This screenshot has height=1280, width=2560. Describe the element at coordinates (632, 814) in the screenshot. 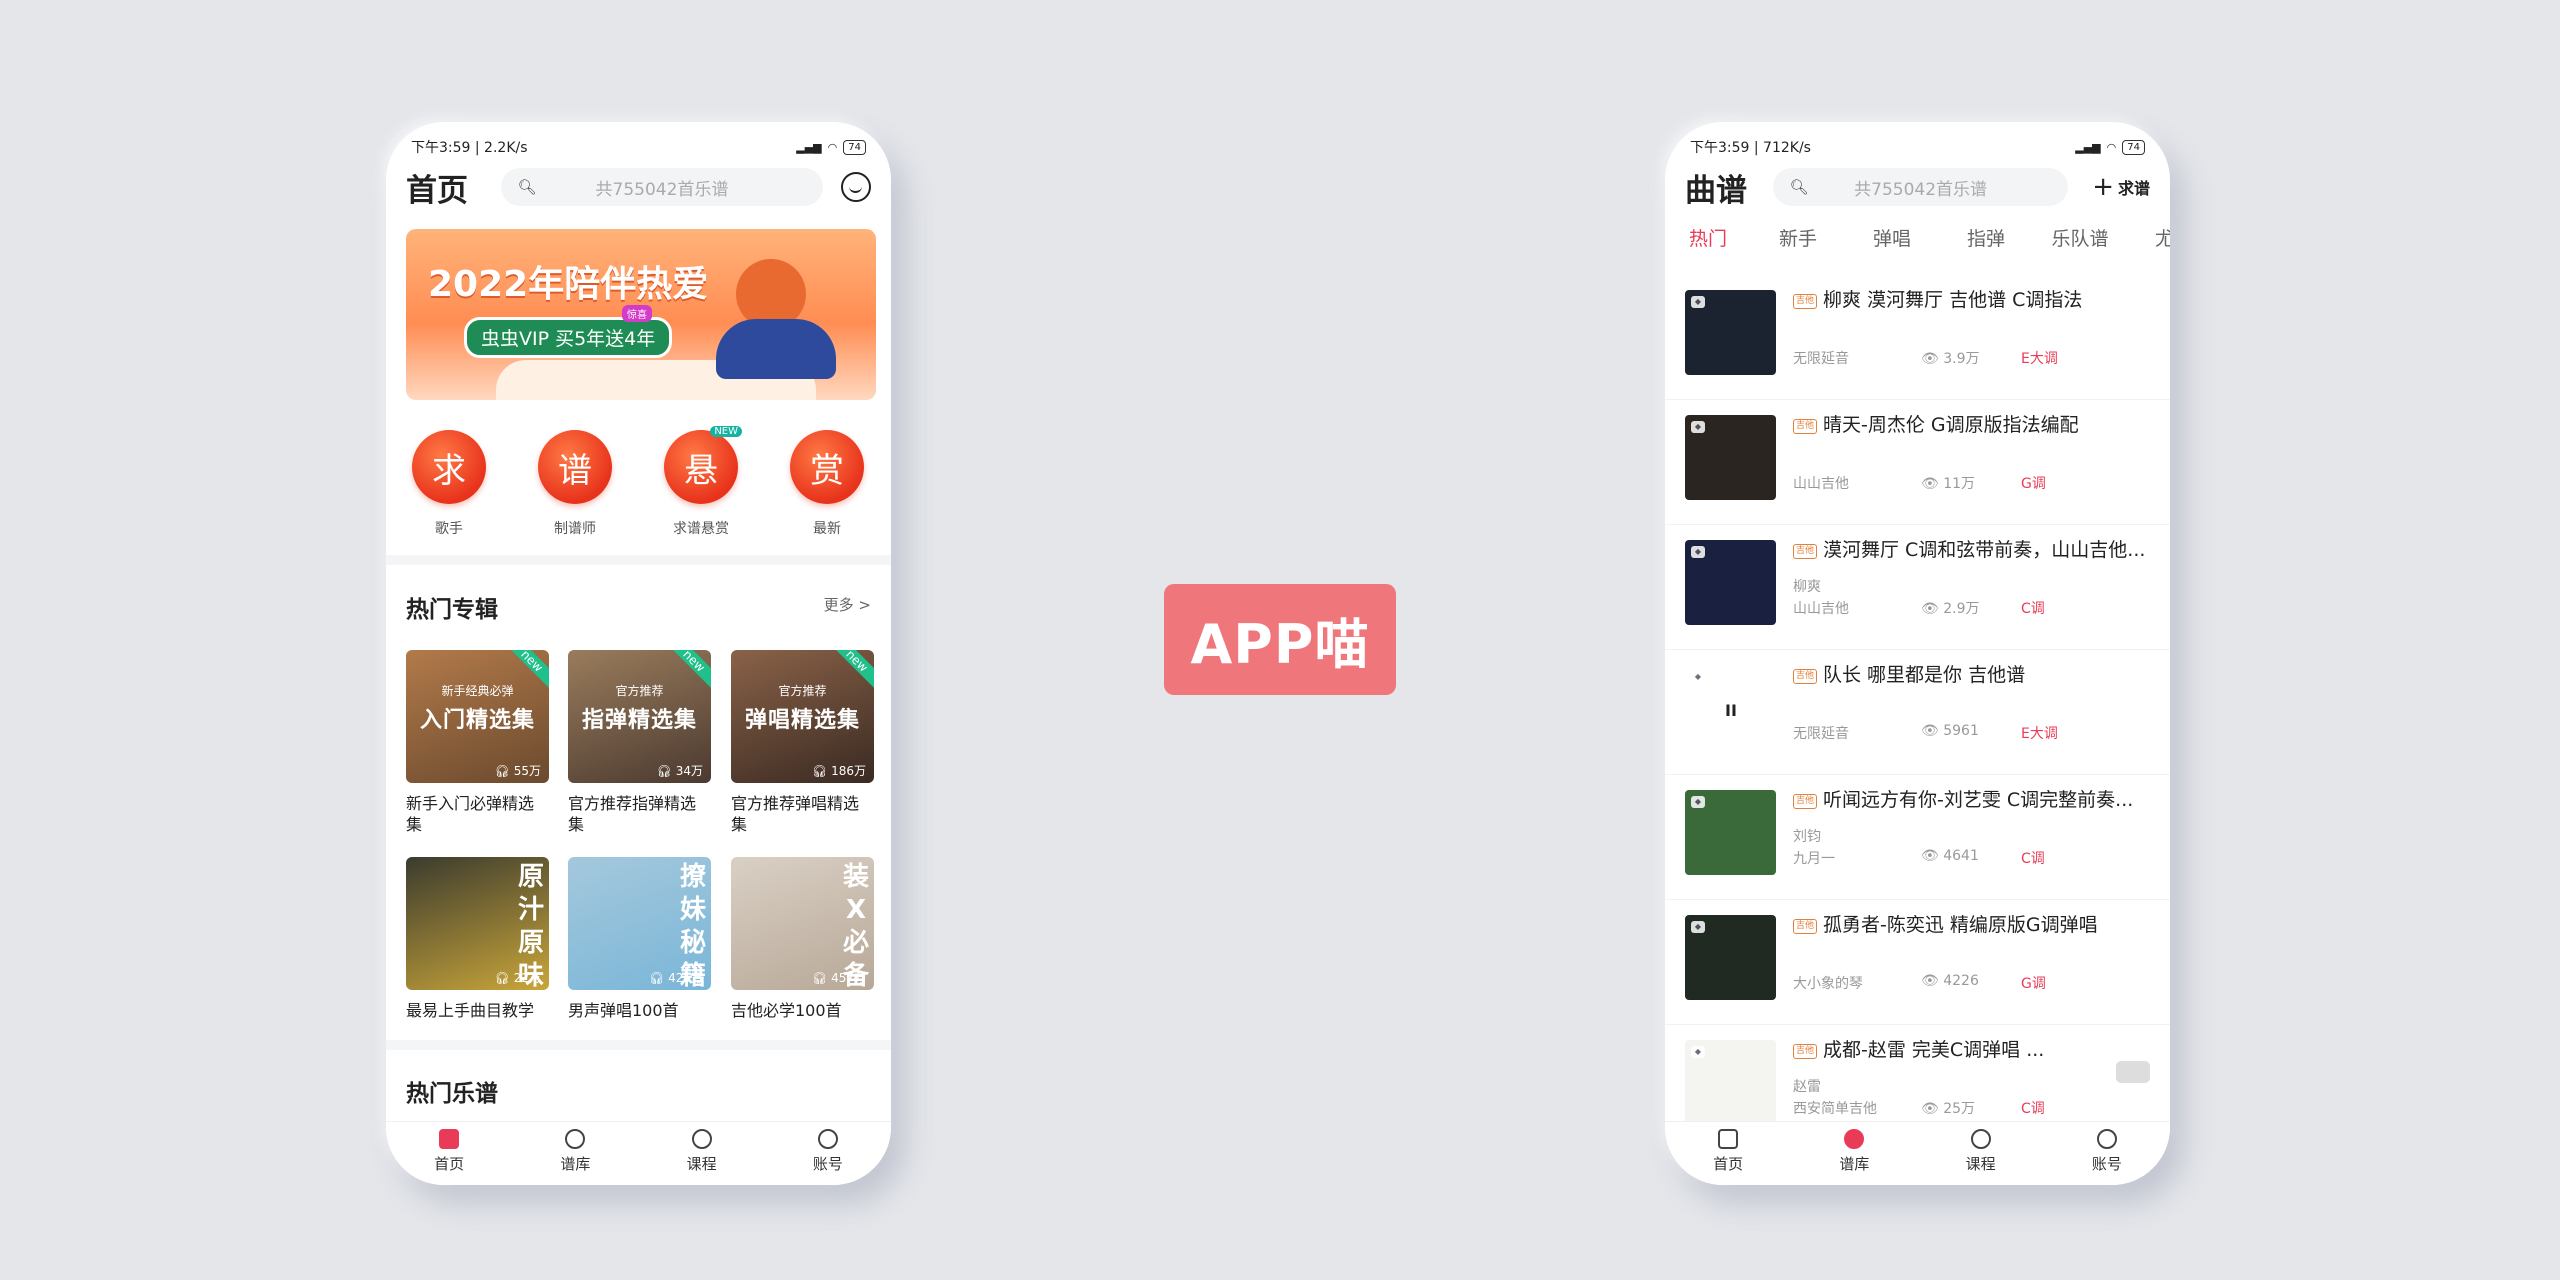

I see `album-caption: 官方推荐指弹精选集` at that location.